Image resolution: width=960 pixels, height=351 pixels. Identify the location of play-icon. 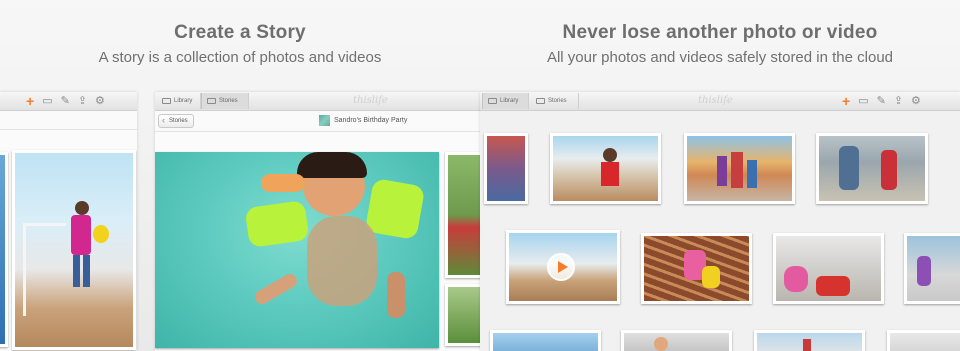
(561, 267).